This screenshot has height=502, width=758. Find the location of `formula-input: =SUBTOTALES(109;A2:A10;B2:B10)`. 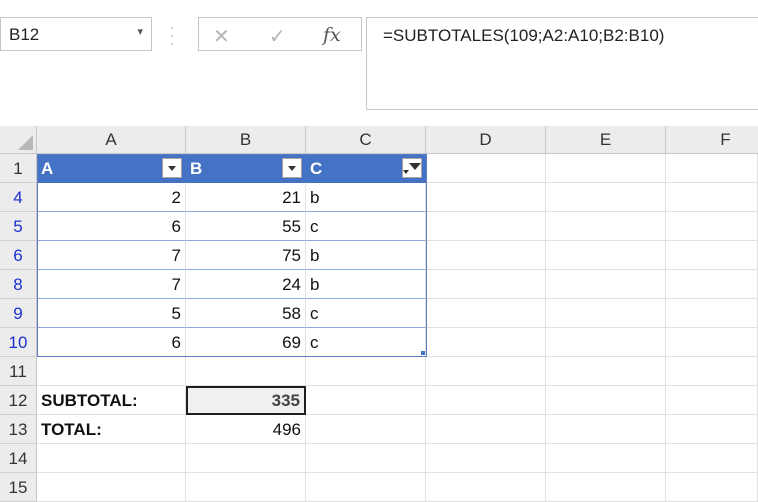

formula-input: =SUBTOTALES(109;A2:A10;B2:B10) is located at coordinates (562, 63).